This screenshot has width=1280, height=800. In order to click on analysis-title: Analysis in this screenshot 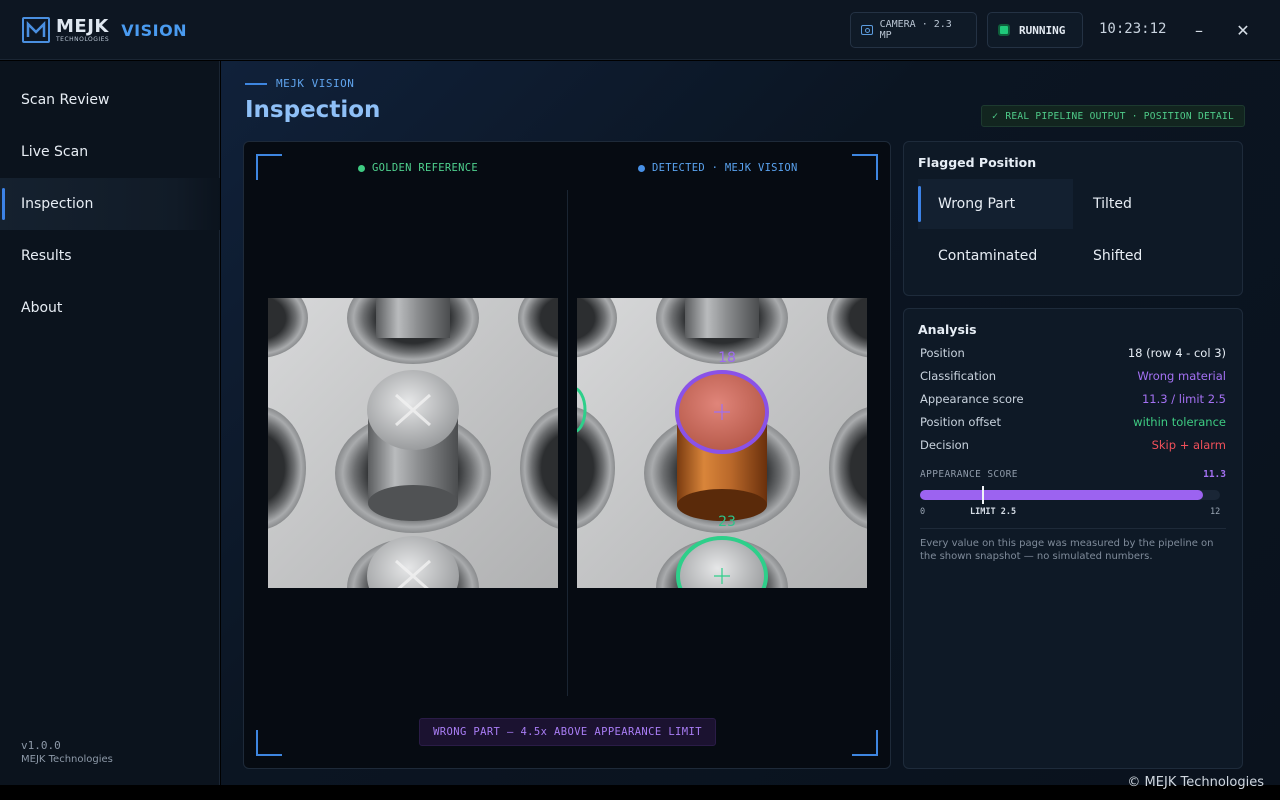, I will do `click(947, 329)`.